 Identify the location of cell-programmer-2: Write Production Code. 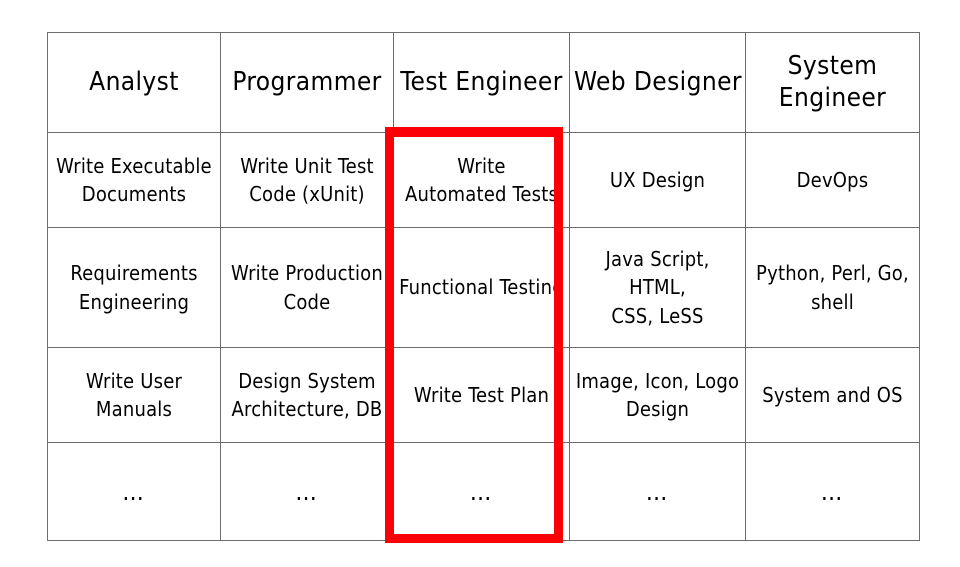
(307, 287).